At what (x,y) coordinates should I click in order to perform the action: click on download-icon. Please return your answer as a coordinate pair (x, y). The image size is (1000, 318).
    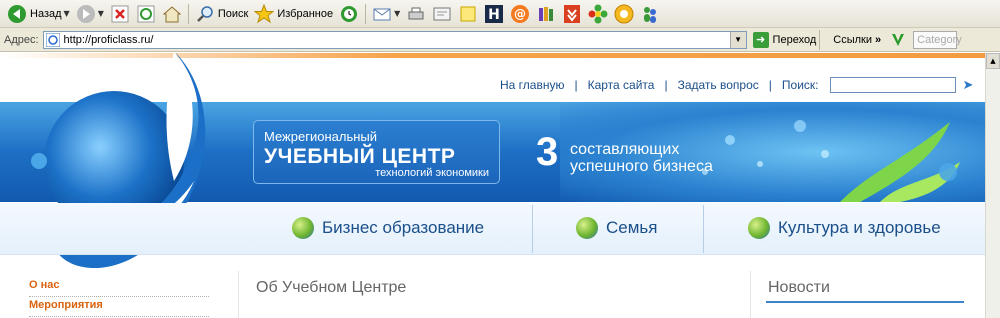
    Looking at the image, I should click on (572, 14).